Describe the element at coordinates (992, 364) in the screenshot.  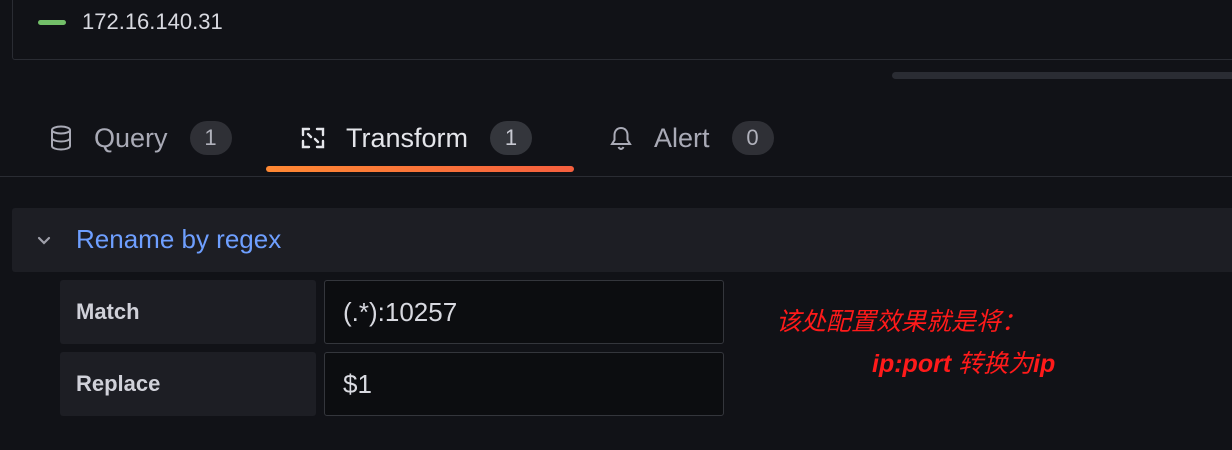
I see `annotation-verb: 转换为` at that location.